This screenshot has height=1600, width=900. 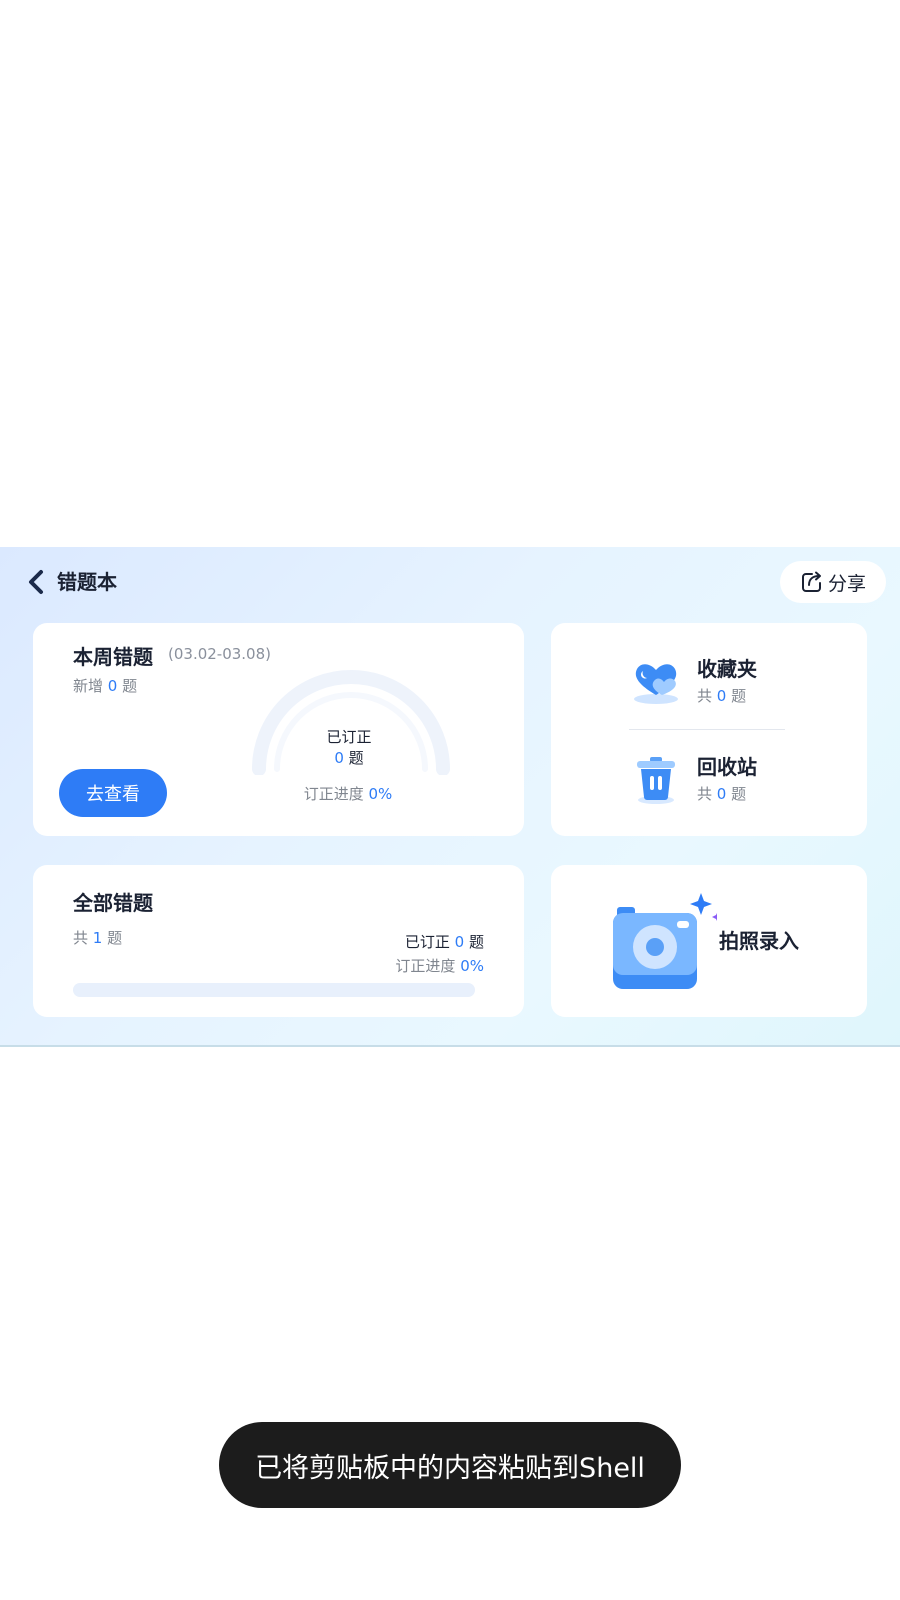 I want to click on weekly-new-prefix: 新增, so click(x=88, y=686).